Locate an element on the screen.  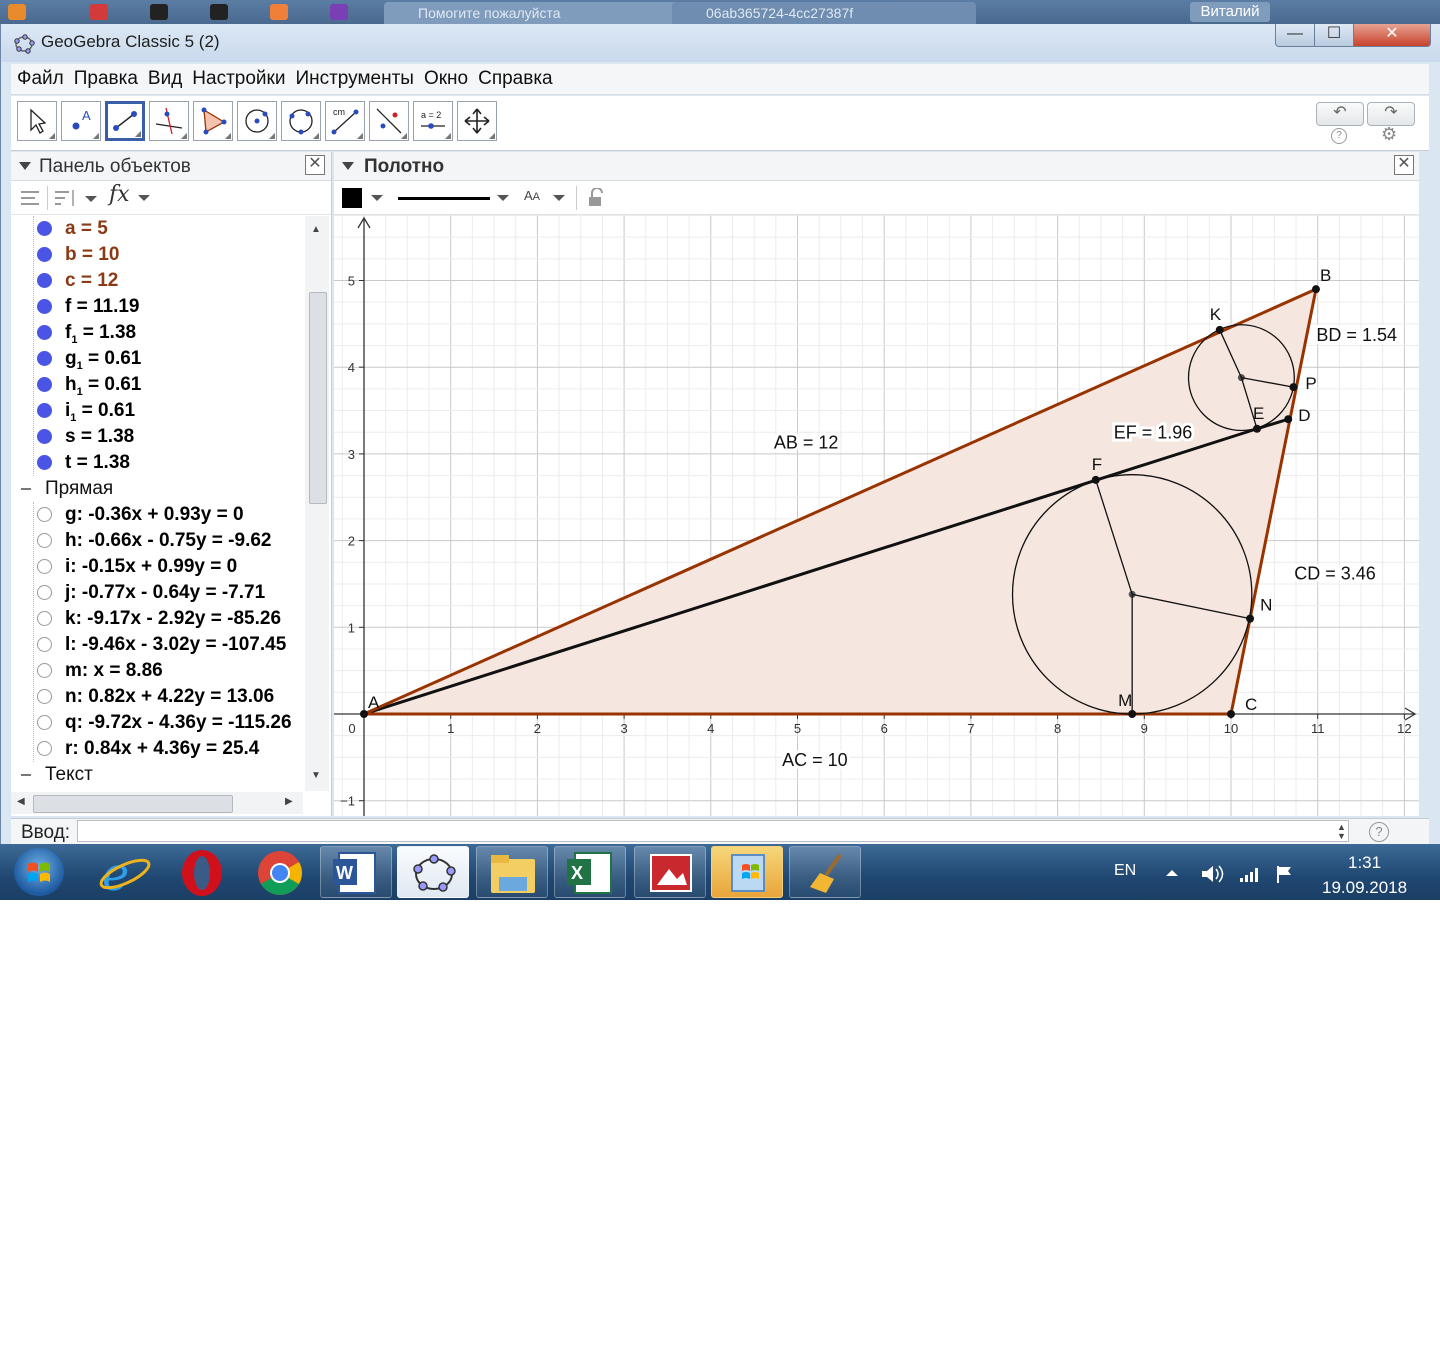
menu-file: Файл is located at coordinates (40, 79).